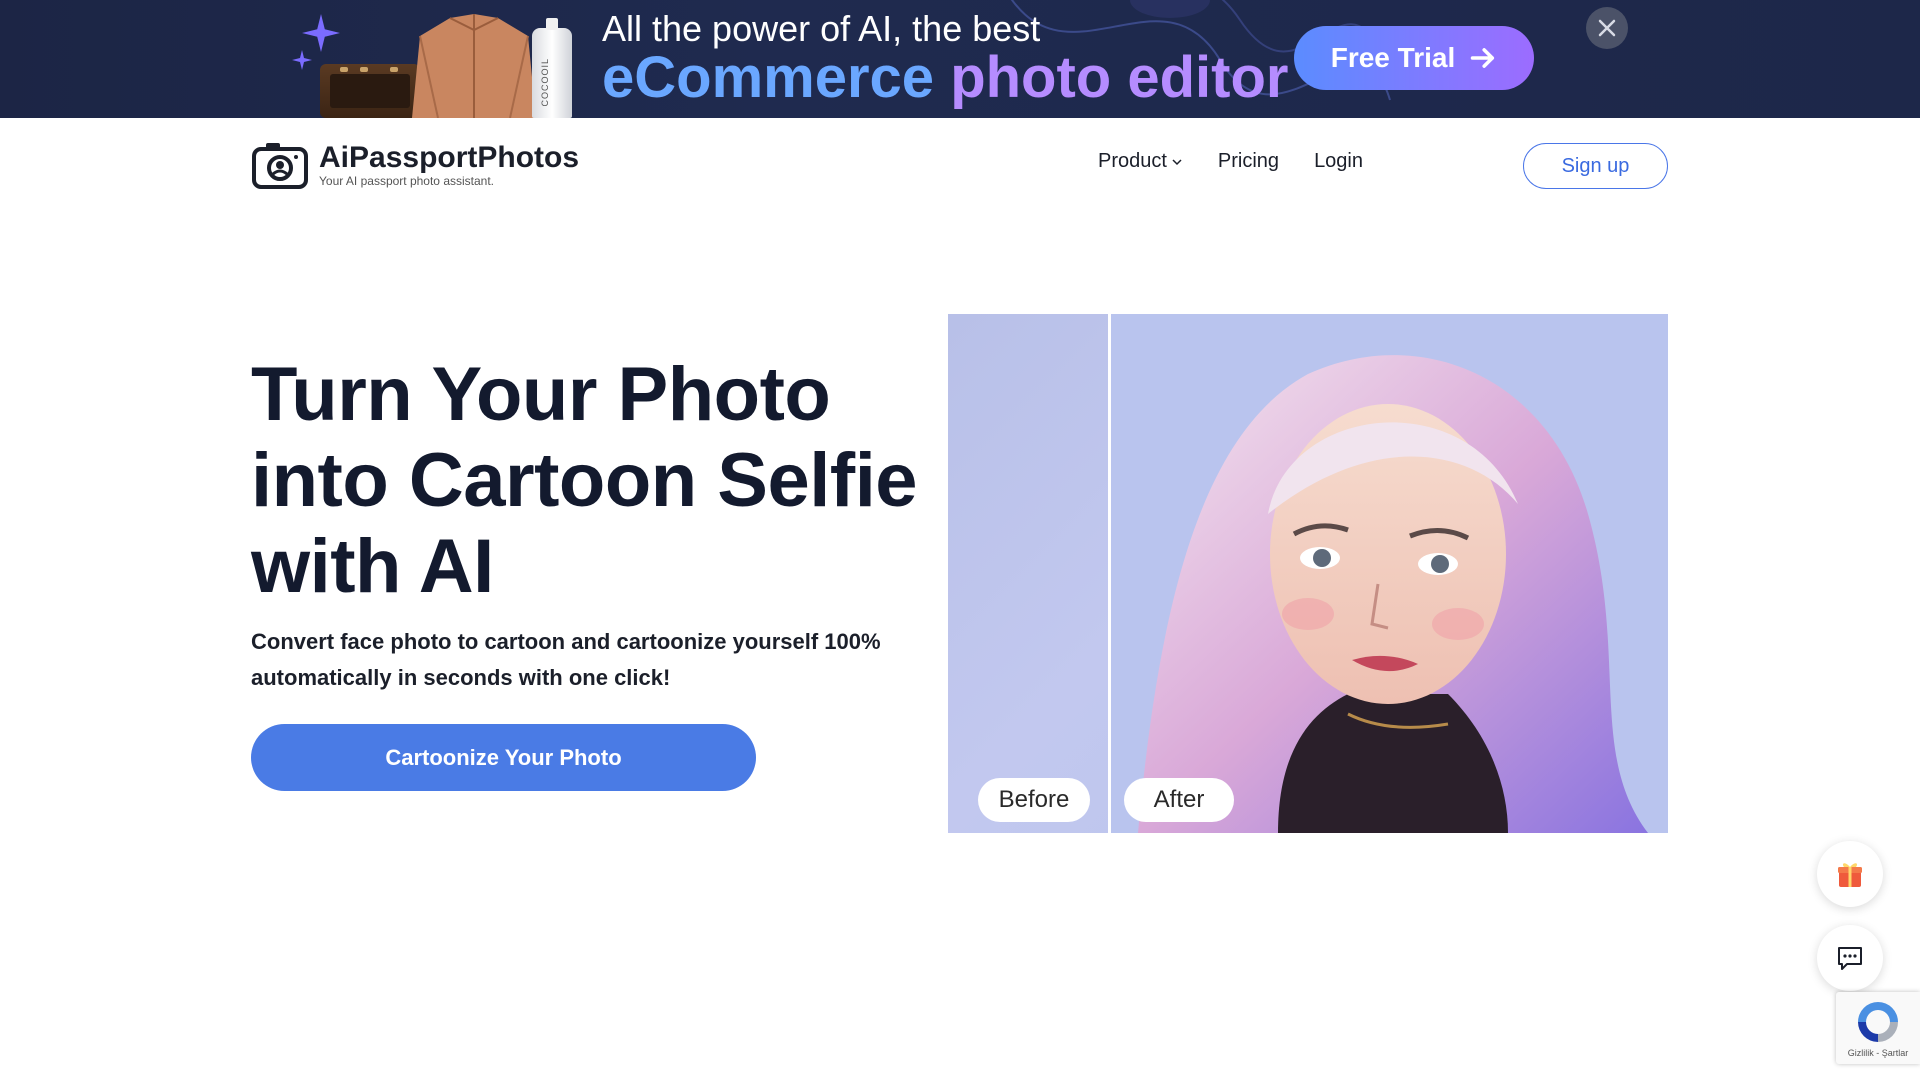 The image size is (1920, 1080). I want to click on gift-icon, so click(1850, 875).